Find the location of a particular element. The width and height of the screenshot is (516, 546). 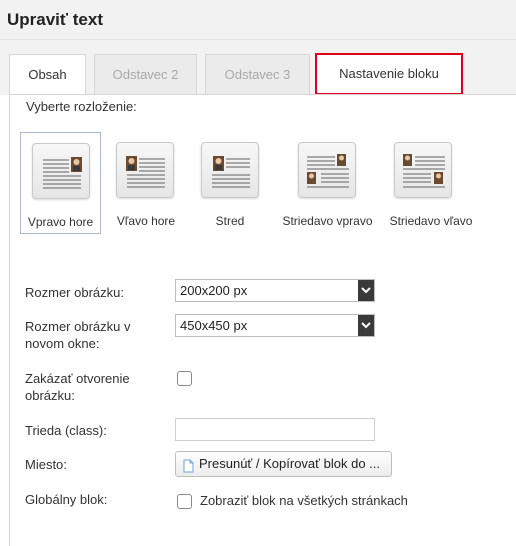

layout-option-label: Vľavo hore is located at coordinates (146, 221).